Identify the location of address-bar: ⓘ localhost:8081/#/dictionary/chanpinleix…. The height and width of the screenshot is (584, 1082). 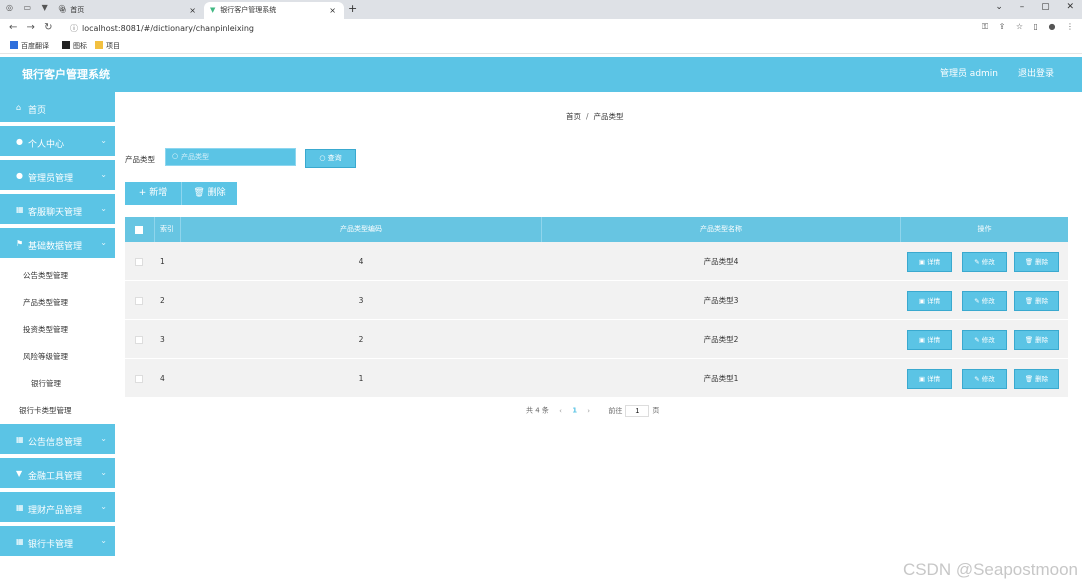
(530, 28).